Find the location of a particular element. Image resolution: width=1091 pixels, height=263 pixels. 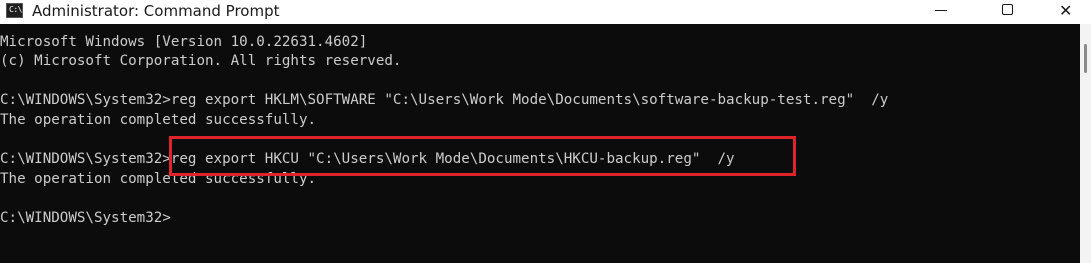

minimize-icon is located at coordinates (941, 10).